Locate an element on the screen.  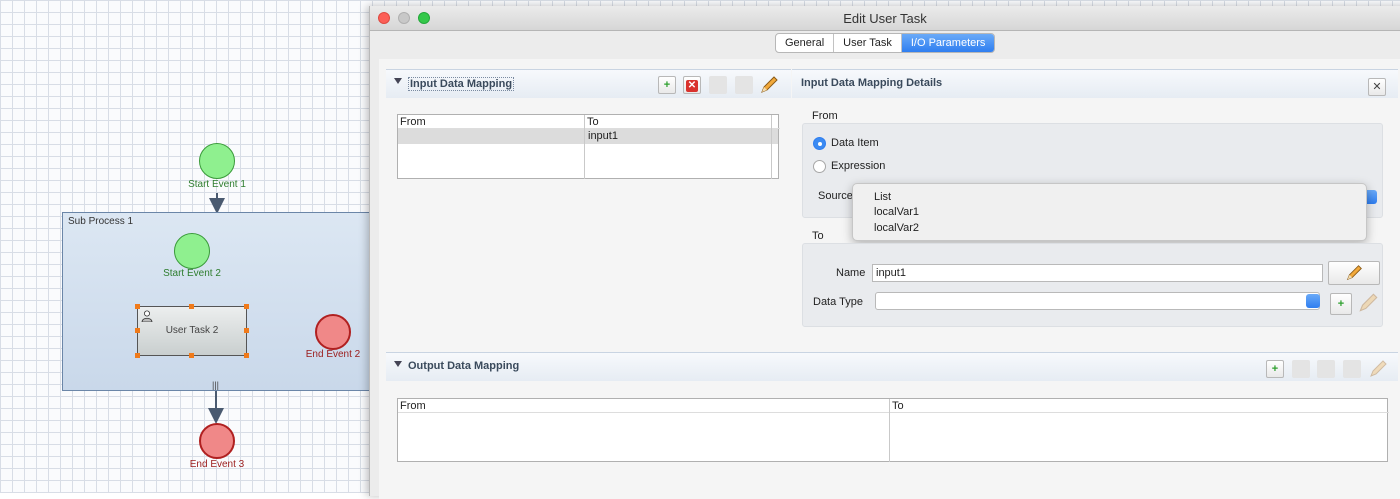
input-row-to: input1 is located at coordinates (603, 136).